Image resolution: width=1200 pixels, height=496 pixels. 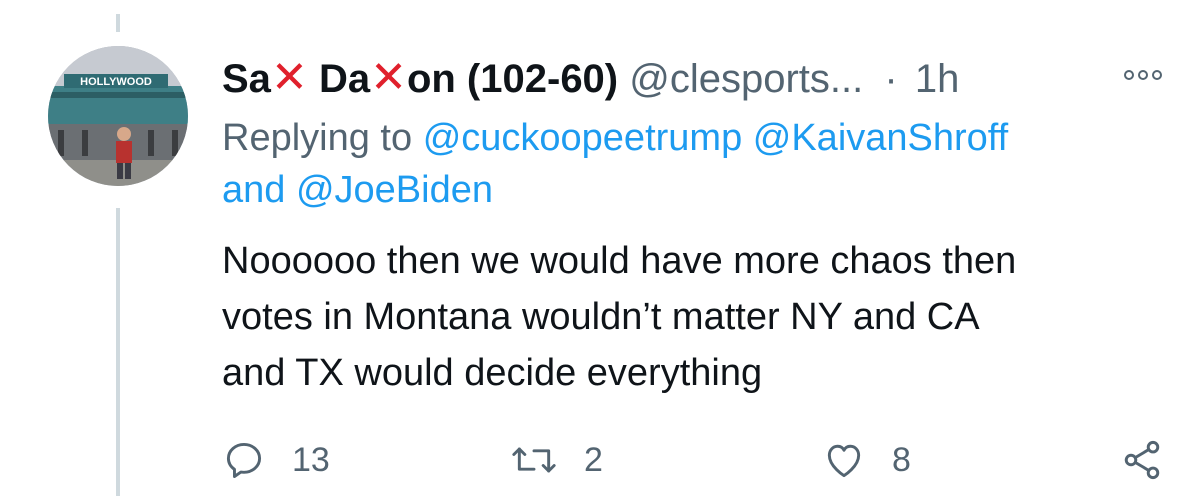 I want to click on tweet-header: Sa✕ Da✕on (102-60) @clesports... · 1h, so click(x=711, y=78).